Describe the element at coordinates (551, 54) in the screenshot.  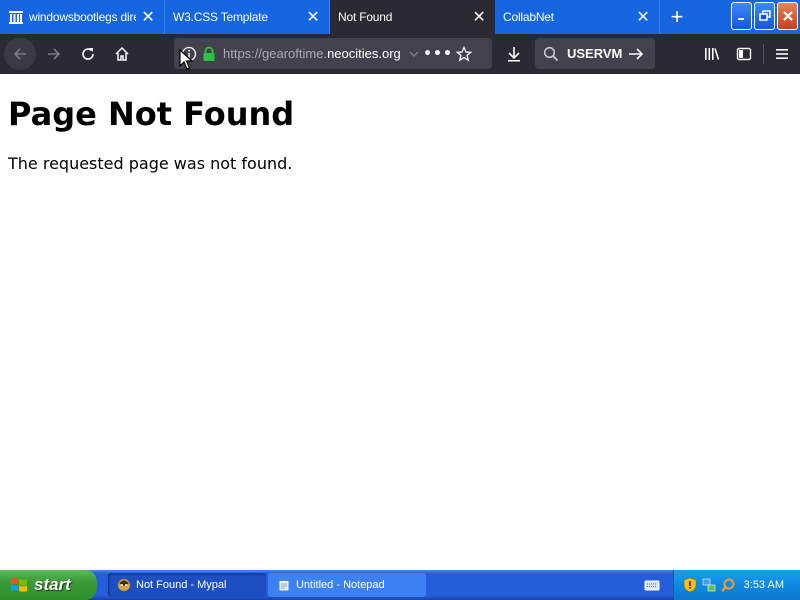
I see `search-icon` at that location.